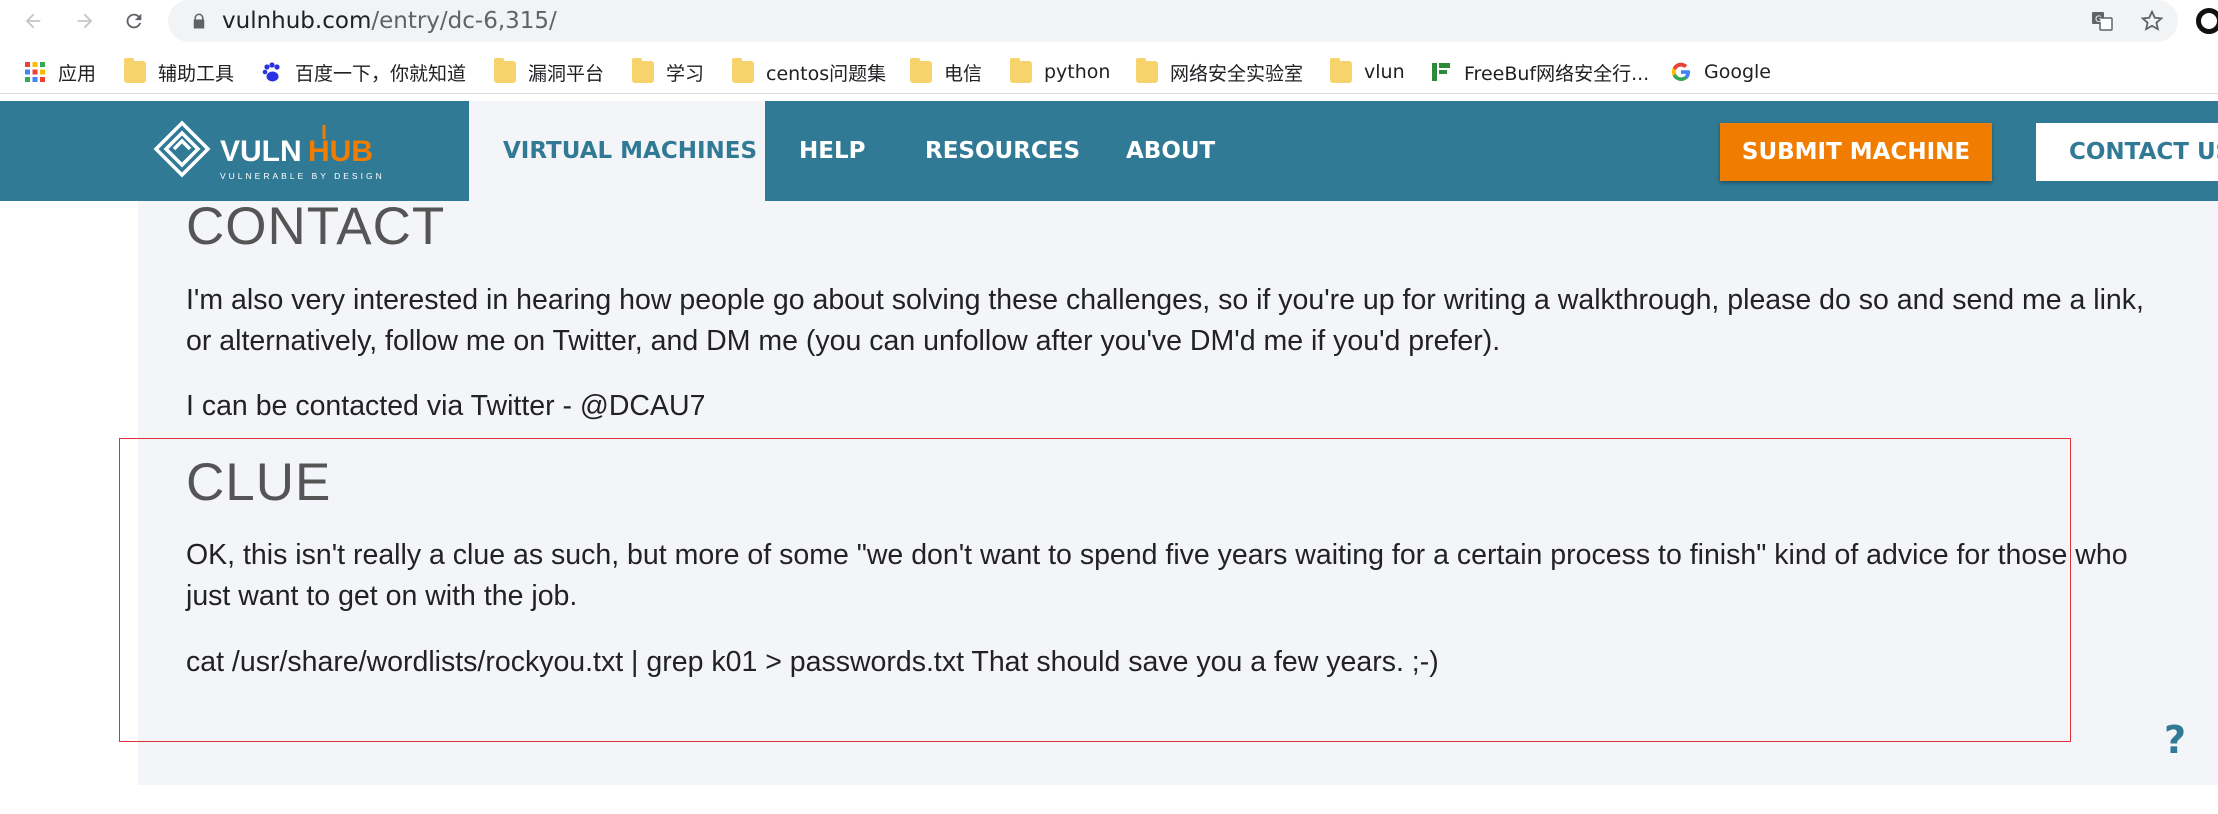 This screenshot has width=2218, height=814. Describe the element at coordinates (2152, 21) in the screenshot. I see `star-icon` at that location.